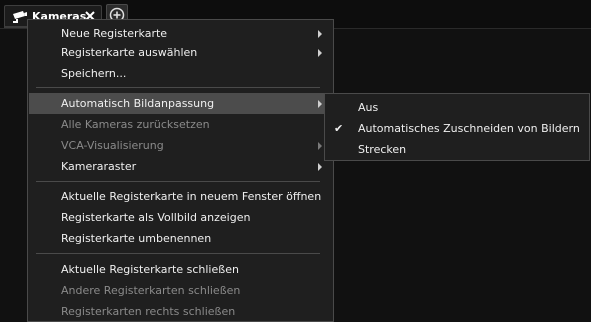  I want to click on menu-item-registerkarte-auswaehlen: Registerkarte auswählen, so click(180, 52).